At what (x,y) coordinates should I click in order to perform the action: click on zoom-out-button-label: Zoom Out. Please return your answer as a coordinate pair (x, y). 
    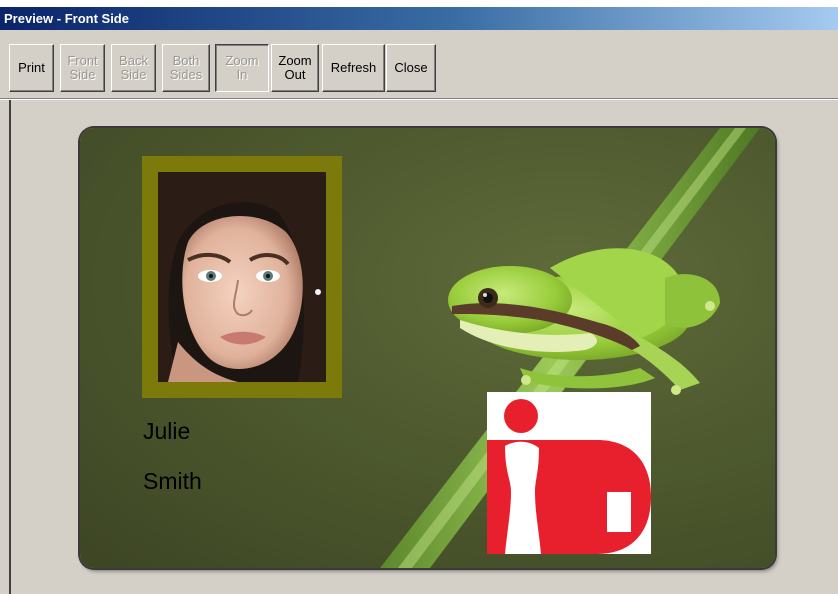
    Looking at the image, I should click on (295, 67).